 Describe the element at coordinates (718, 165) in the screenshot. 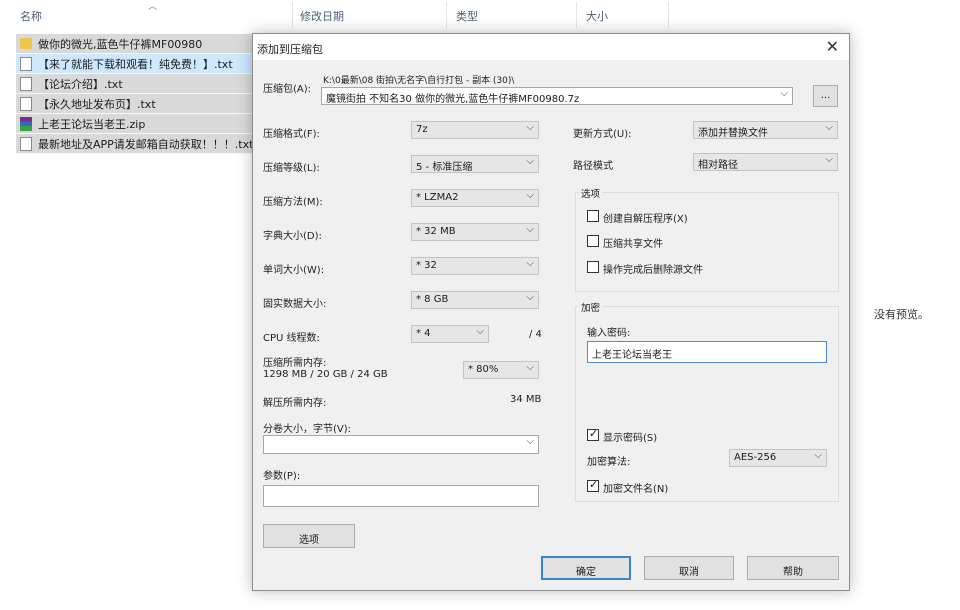

I see `path-mode-value: 相对路径` at that location.